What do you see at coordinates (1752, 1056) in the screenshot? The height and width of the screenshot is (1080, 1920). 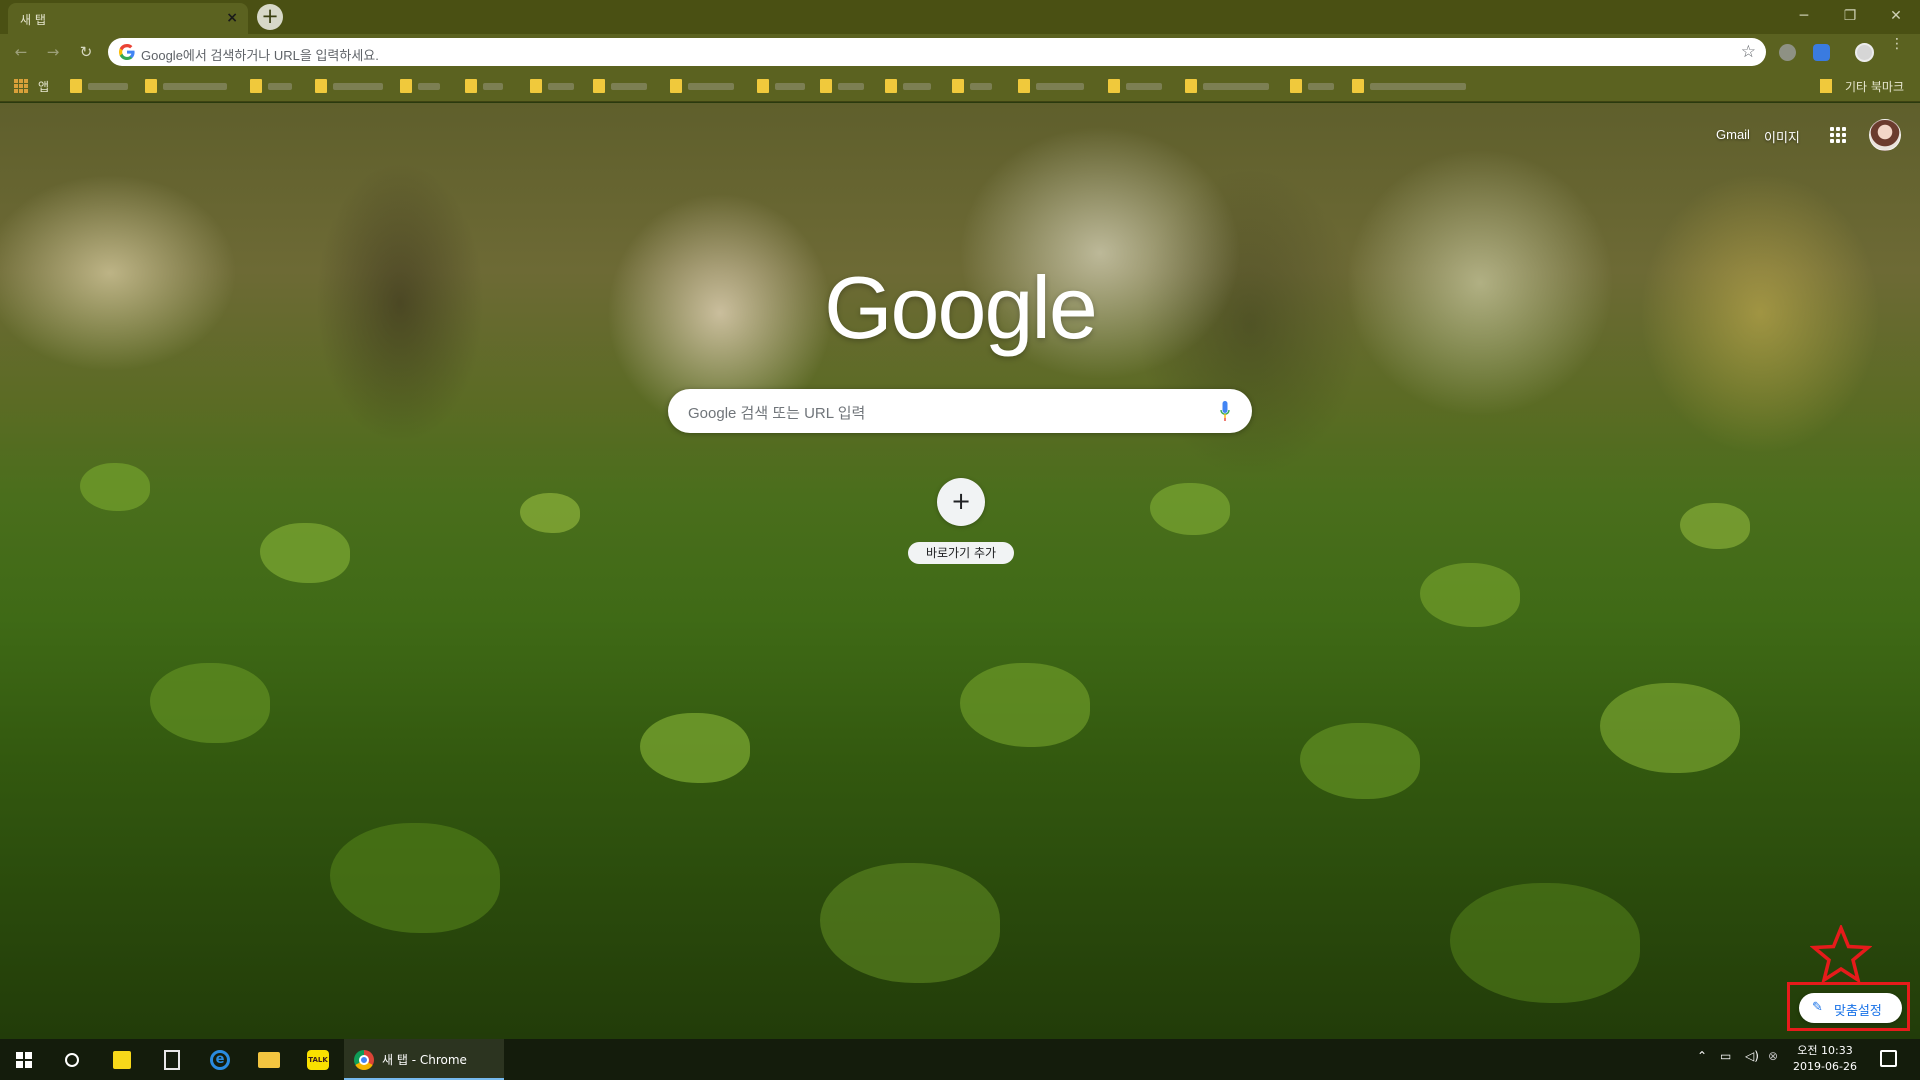 I see `volume-icon: ◁)` at bounding box center [1752, 1056].